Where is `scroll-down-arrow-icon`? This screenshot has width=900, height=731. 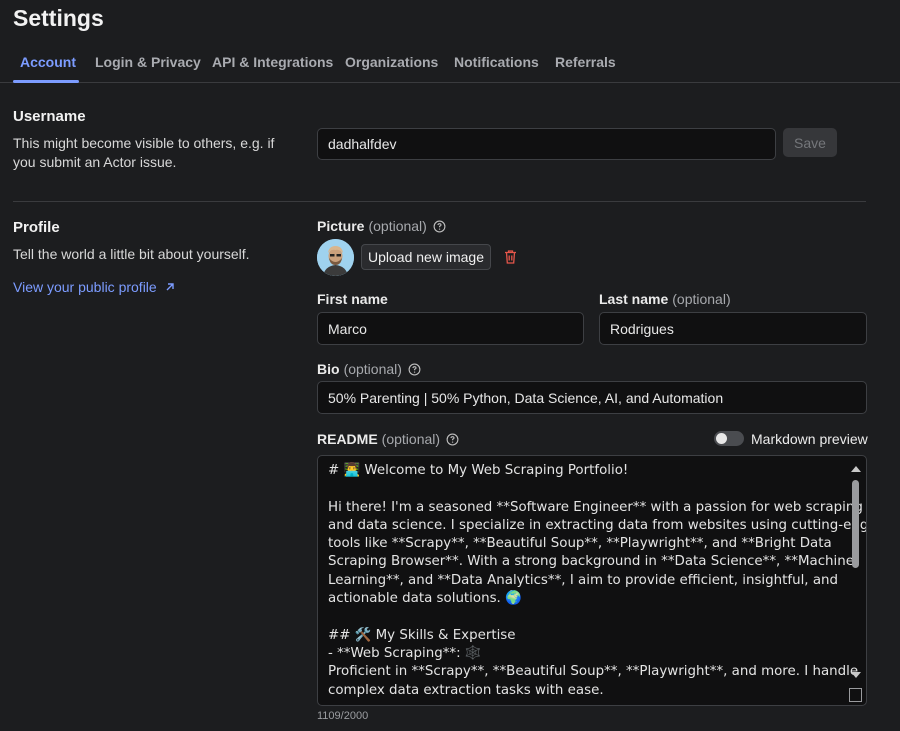
scroll-down-arrow-icon is located at coordinates (856, 675).